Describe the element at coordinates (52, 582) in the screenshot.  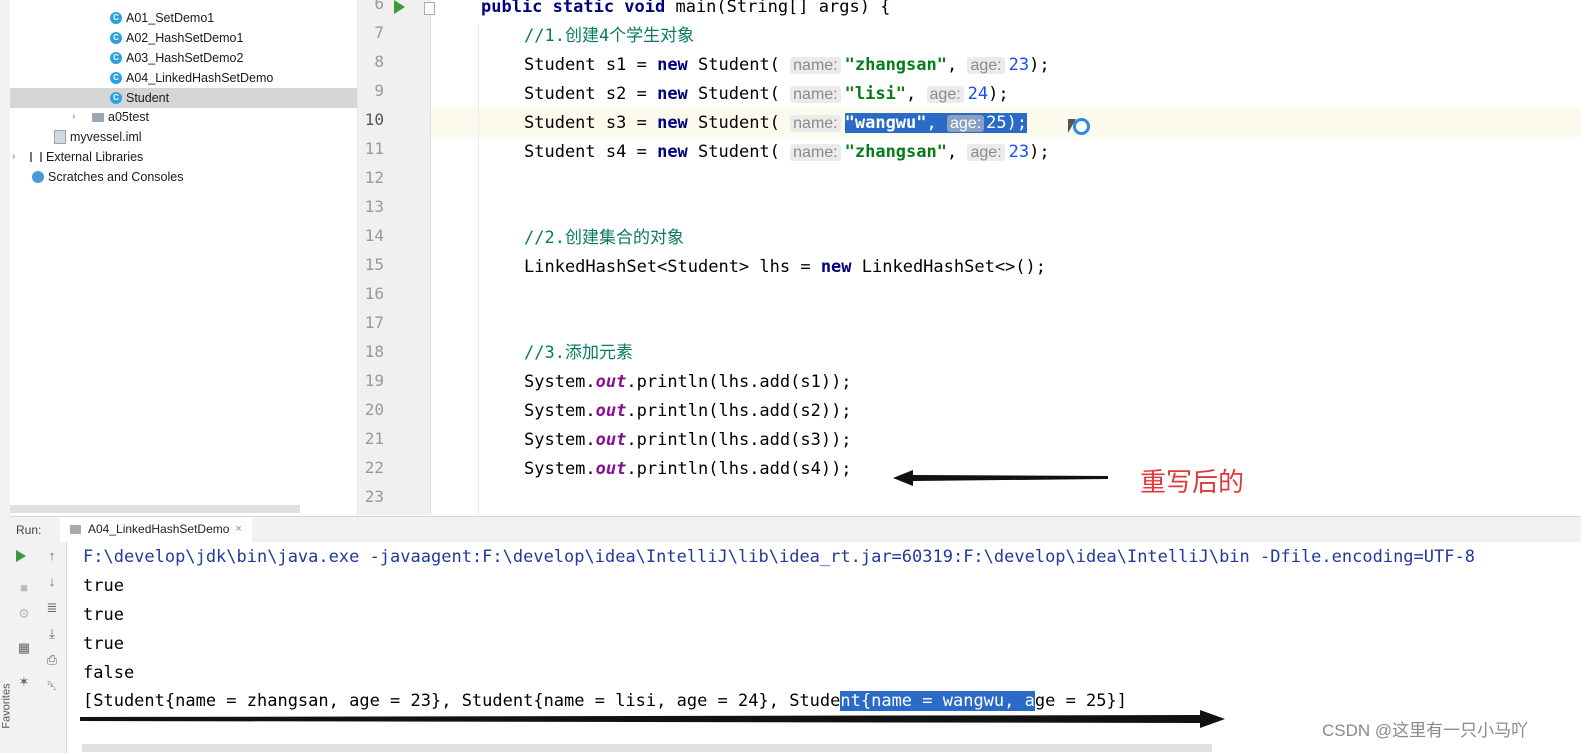
I see `arrow-down-icon: ↓` at that location.